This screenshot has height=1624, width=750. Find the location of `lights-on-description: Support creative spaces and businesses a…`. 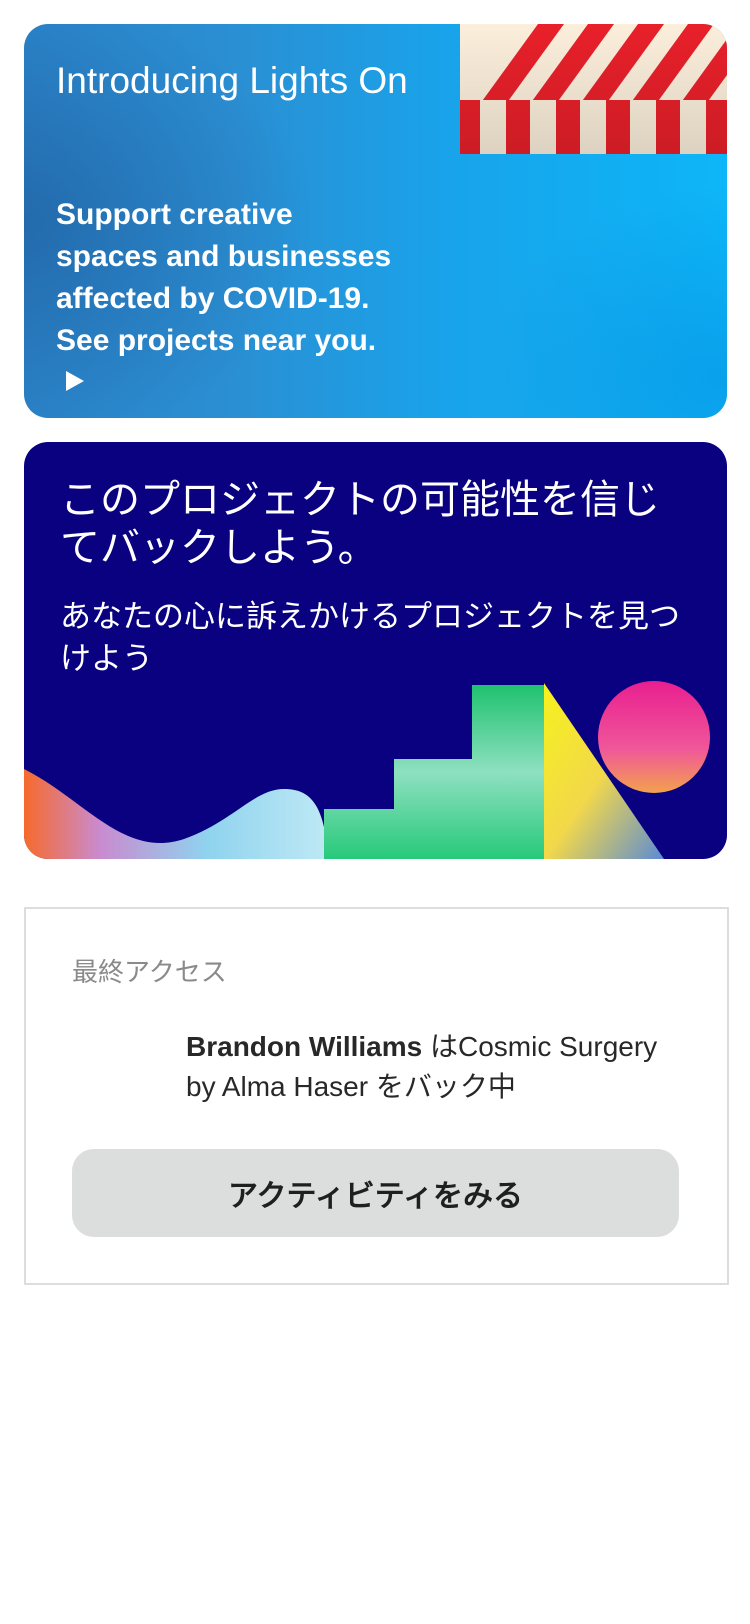

lights-on-description: Support creative spaces and businesses a… is located at coordinates (226, 299).